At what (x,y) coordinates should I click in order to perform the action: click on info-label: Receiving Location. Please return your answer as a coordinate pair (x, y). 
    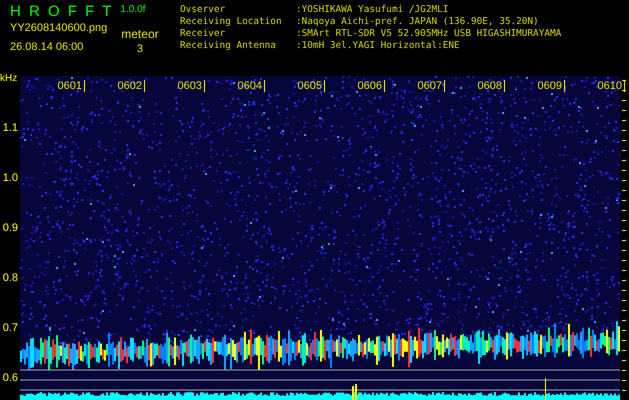
    Looking at the image, I should click on (231, 22).